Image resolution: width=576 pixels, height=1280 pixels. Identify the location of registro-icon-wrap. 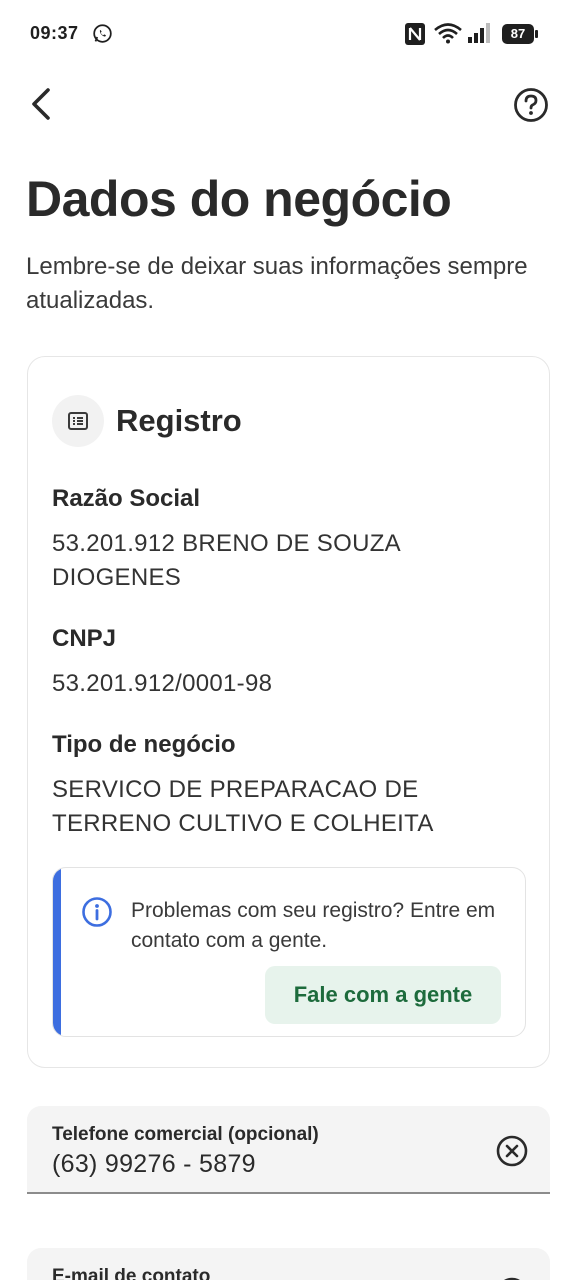
(78, 421).